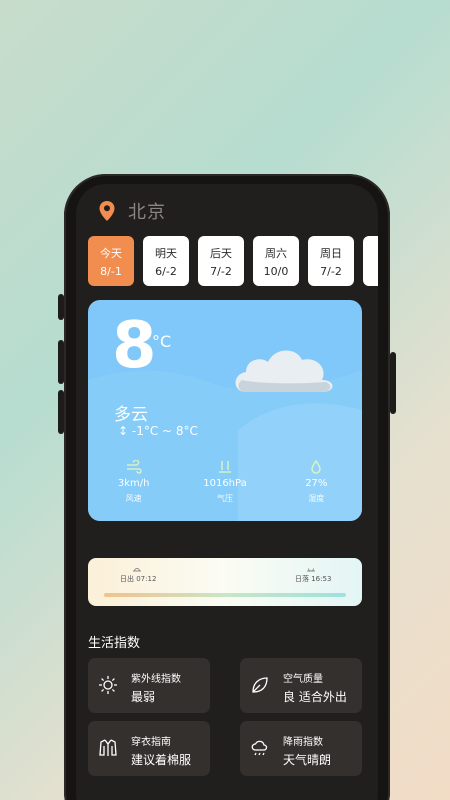 The width and height of the screenshot is (450, 800). Describe the element at coordinates (162, 341) in the screenshot. I see `temperature-unit: °C` at that location.